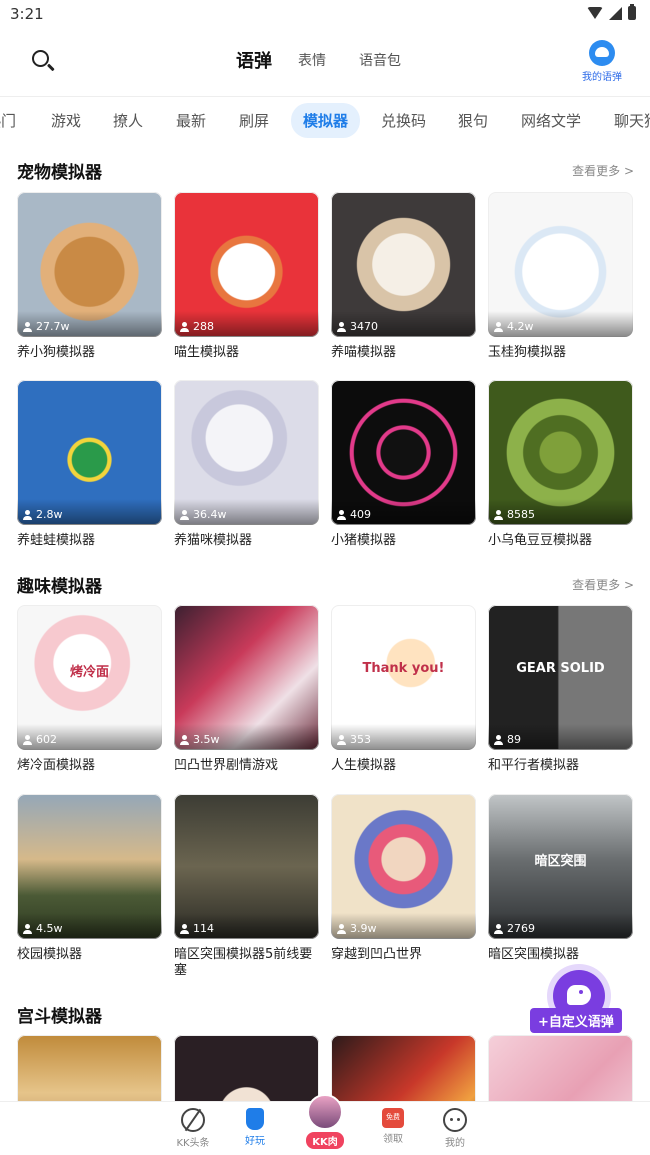 This screenshot has height=1155, width=650. Describe the element at coordinates (59, 1017) in the screenshot. I see `section-title-palace: 宫斗模拟器` at that location.